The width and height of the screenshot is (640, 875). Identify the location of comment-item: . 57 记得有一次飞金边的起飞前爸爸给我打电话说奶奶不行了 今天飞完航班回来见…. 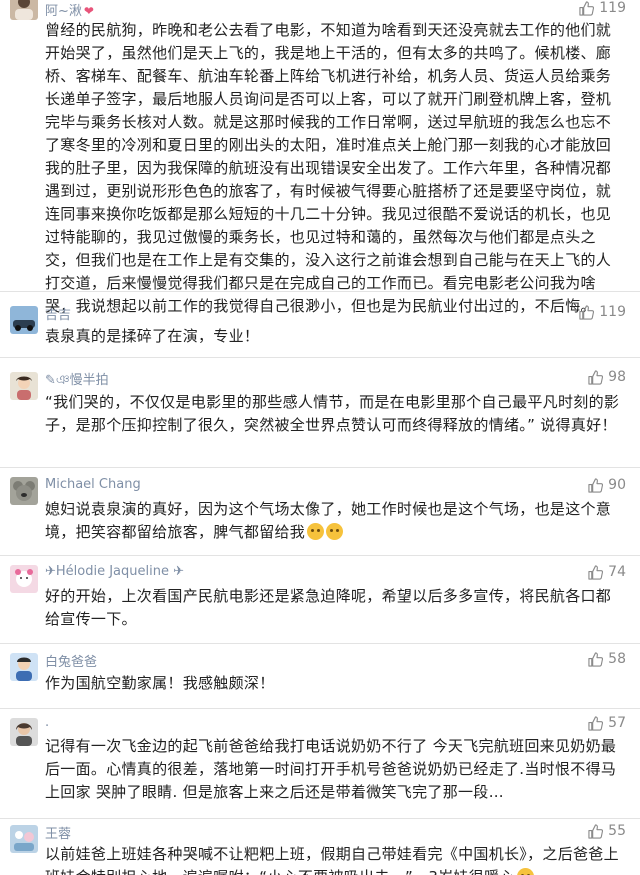
(320, 764).